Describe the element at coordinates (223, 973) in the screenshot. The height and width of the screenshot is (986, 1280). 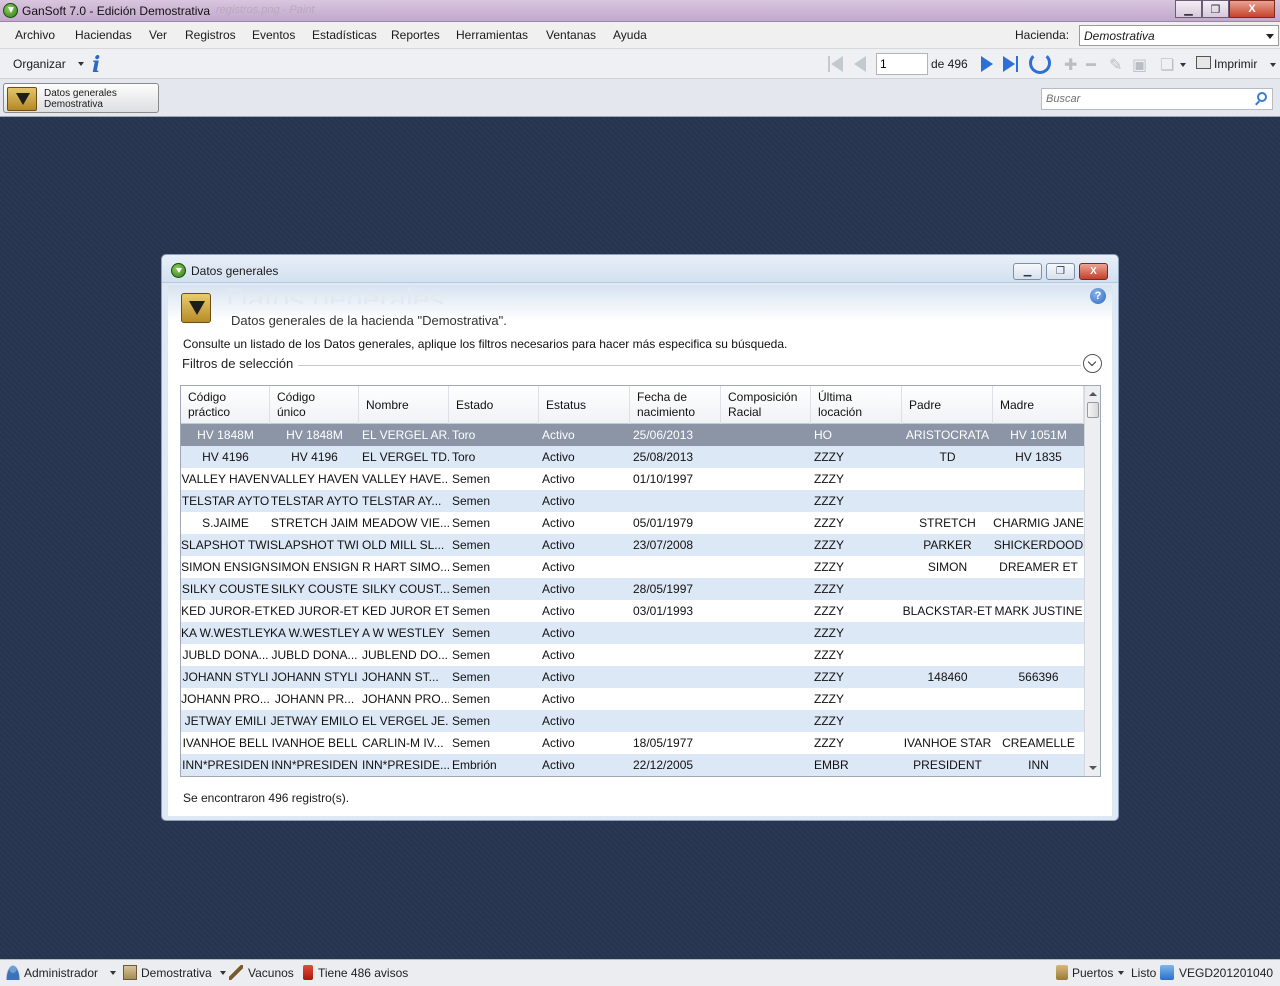
I see `hacienda-dropdown-icon` at that location.